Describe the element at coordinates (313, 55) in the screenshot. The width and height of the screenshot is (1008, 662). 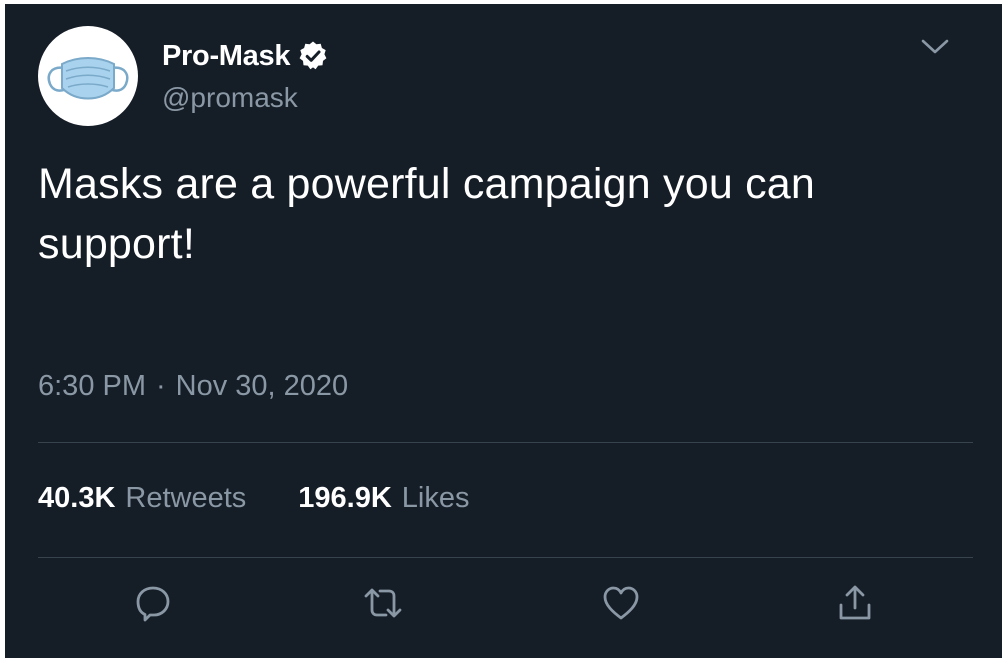
I see `verified-badge-icon` at that location.